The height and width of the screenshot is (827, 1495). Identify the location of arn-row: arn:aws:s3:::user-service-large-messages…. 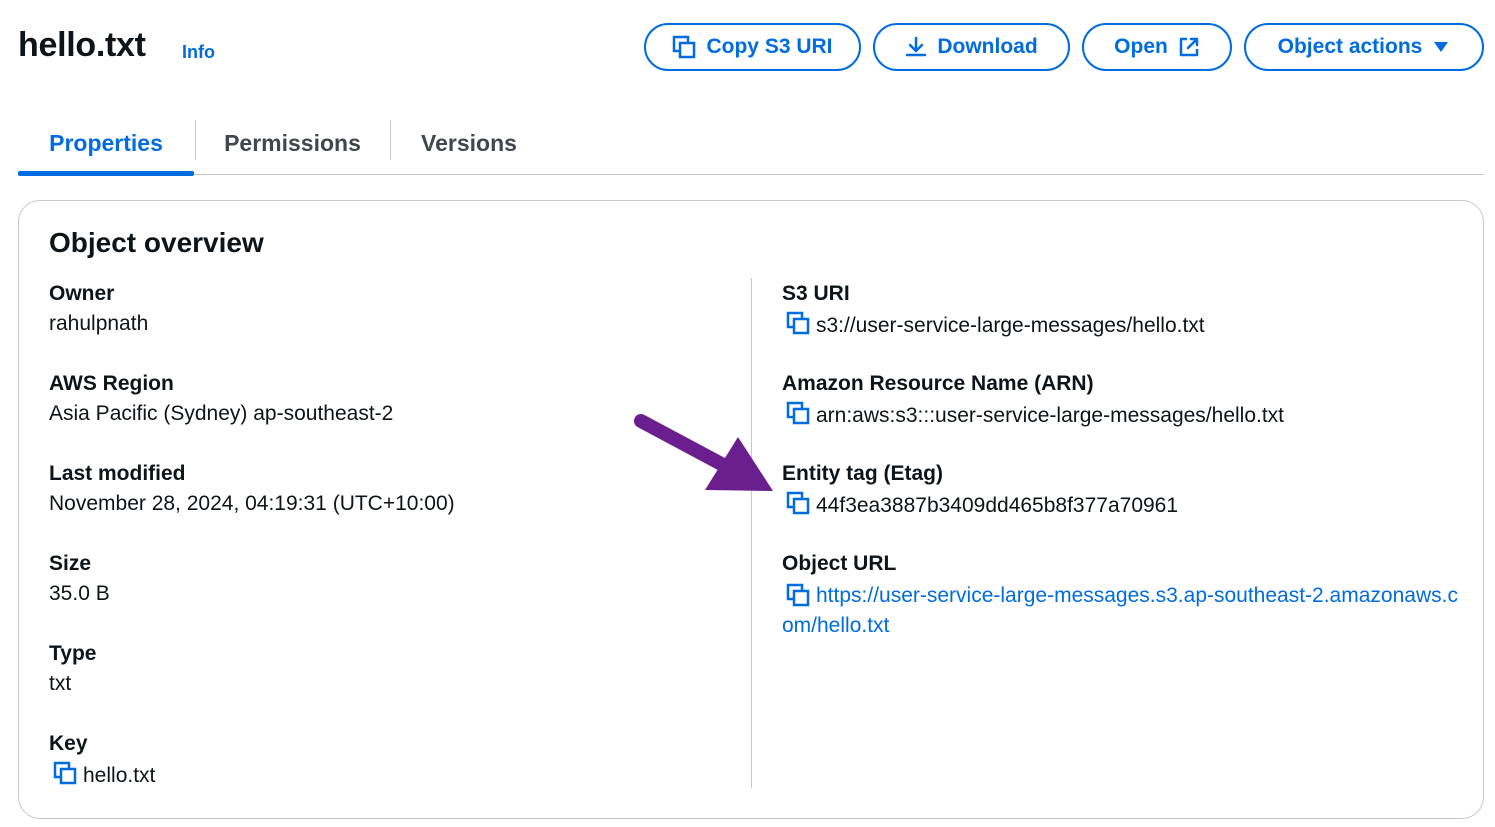
(1035, 416).